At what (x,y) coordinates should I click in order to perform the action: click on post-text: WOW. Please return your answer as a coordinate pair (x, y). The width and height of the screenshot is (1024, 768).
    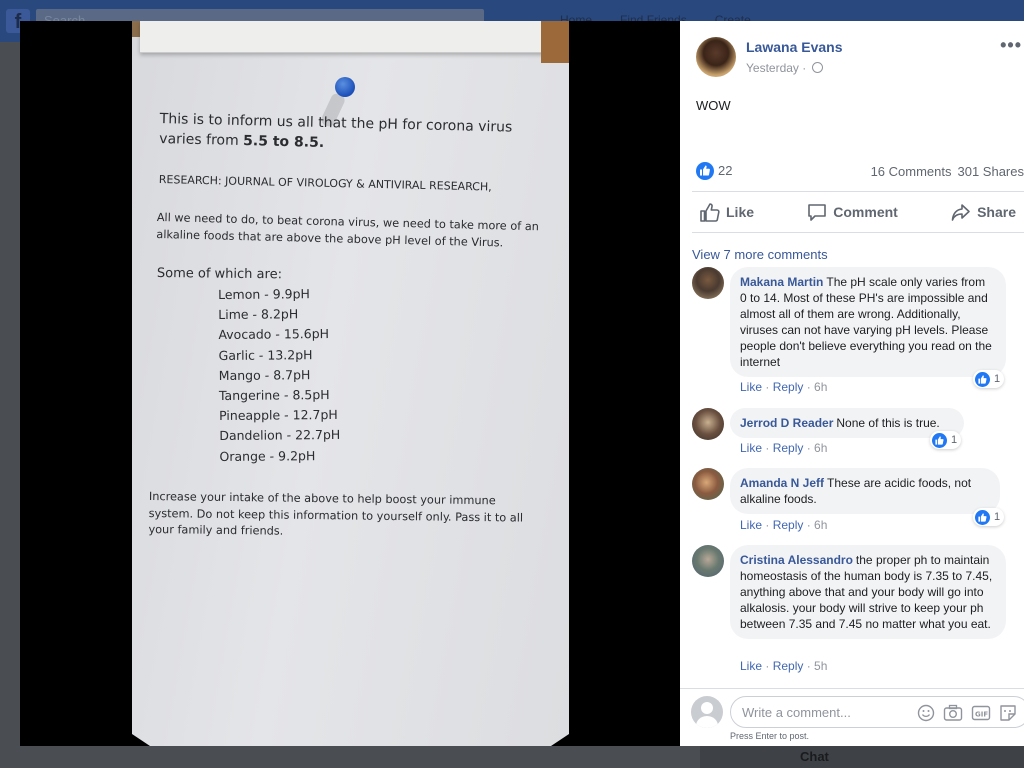
    Looking at the image, I should click on (713, 105).